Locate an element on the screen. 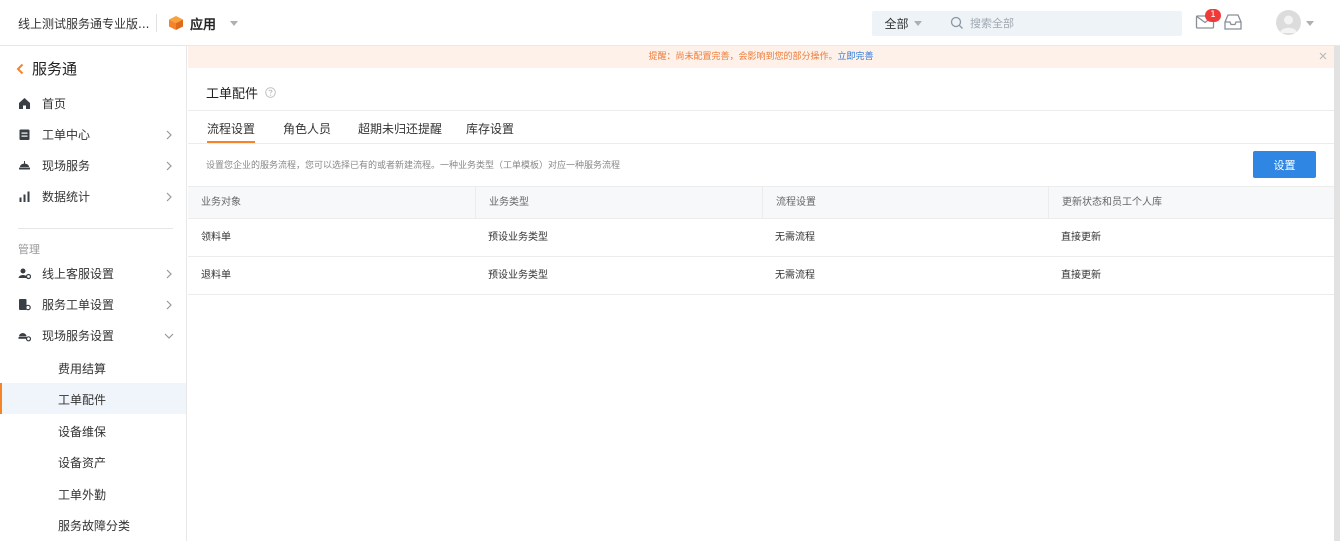  scrollbar-thumb is located at coordinates (1337, 293).